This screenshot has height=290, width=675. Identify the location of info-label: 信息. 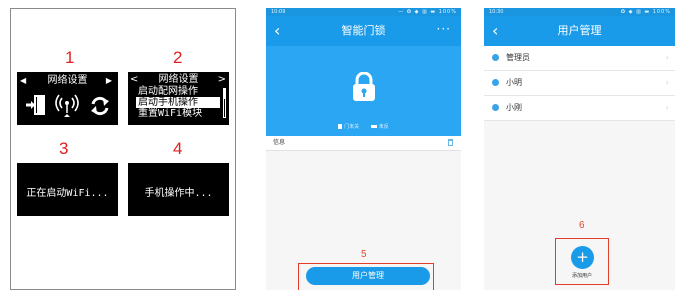
(279, 142).